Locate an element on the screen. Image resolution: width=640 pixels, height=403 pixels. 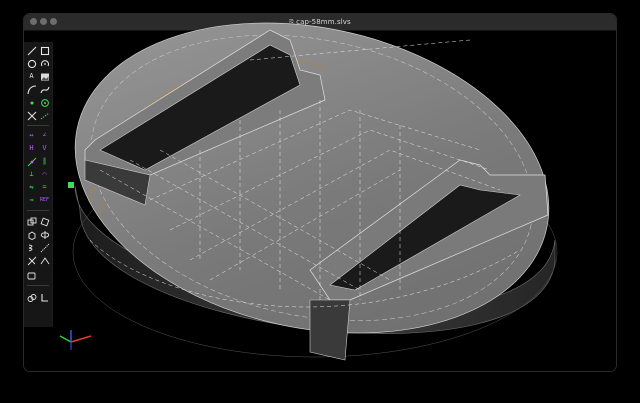
vertical-icon: V is located at coordinates (44, 148).